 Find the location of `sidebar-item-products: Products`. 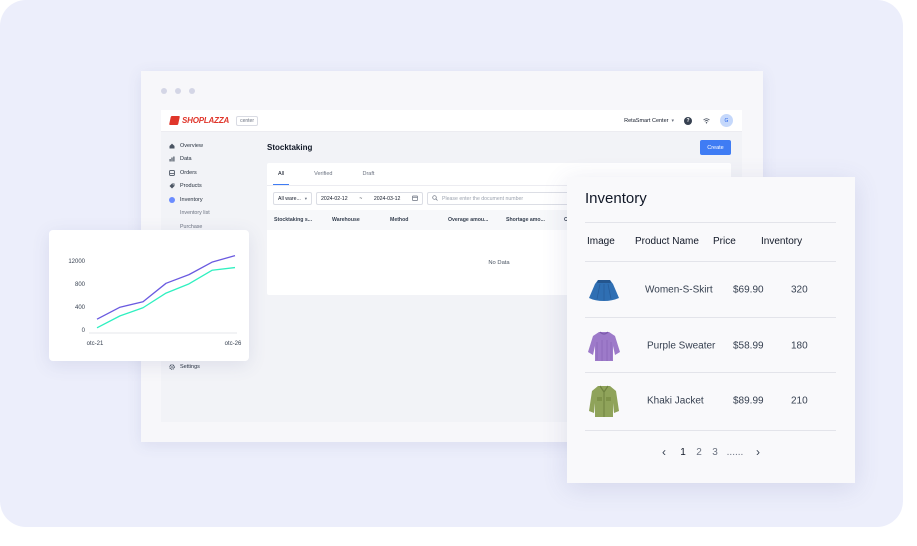

sidebar-item-products: Products is located at coordinates (206, 187).